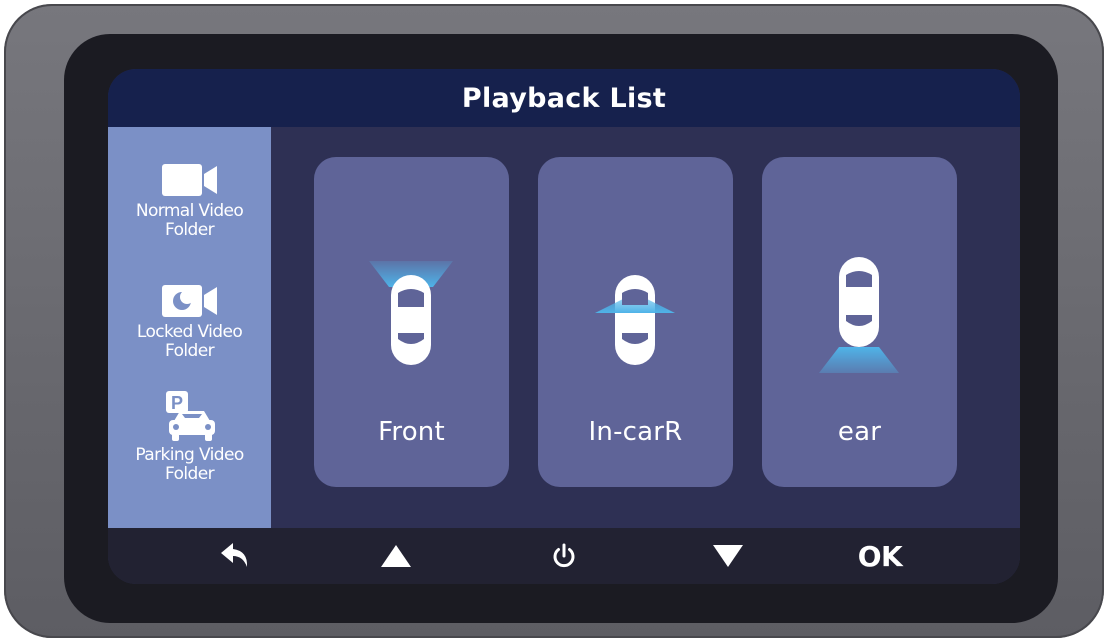 The width and height of the screenshot is (1110, 644). Describe the element at coordinates (859, 432) in the screenshot. I see `card-label: ear` at that location.